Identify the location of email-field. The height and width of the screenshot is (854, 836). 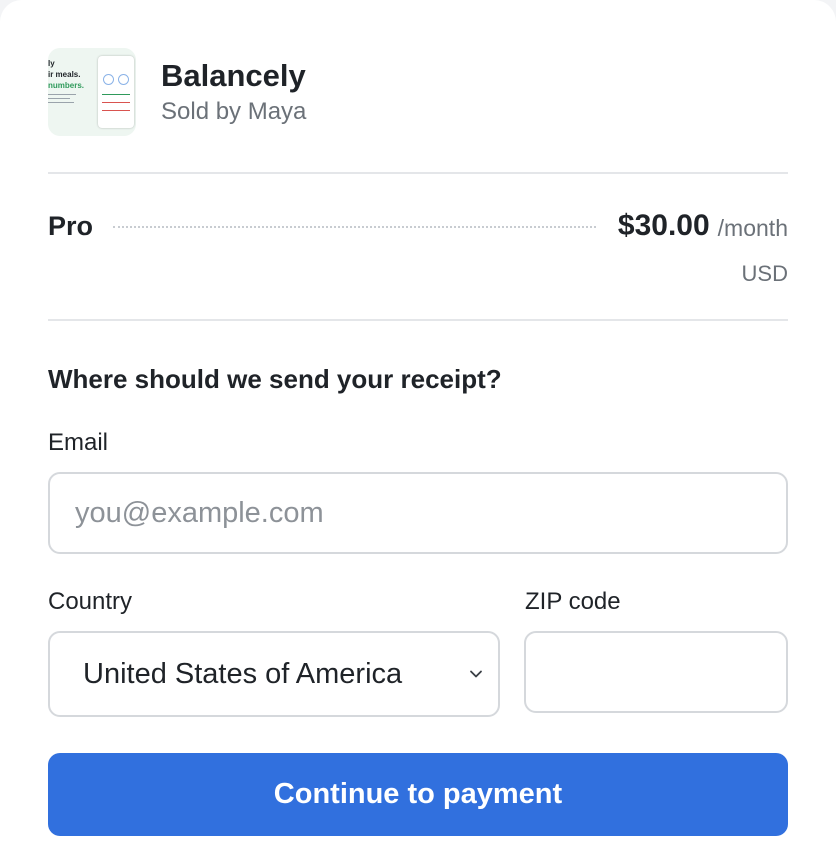
(418, 513).